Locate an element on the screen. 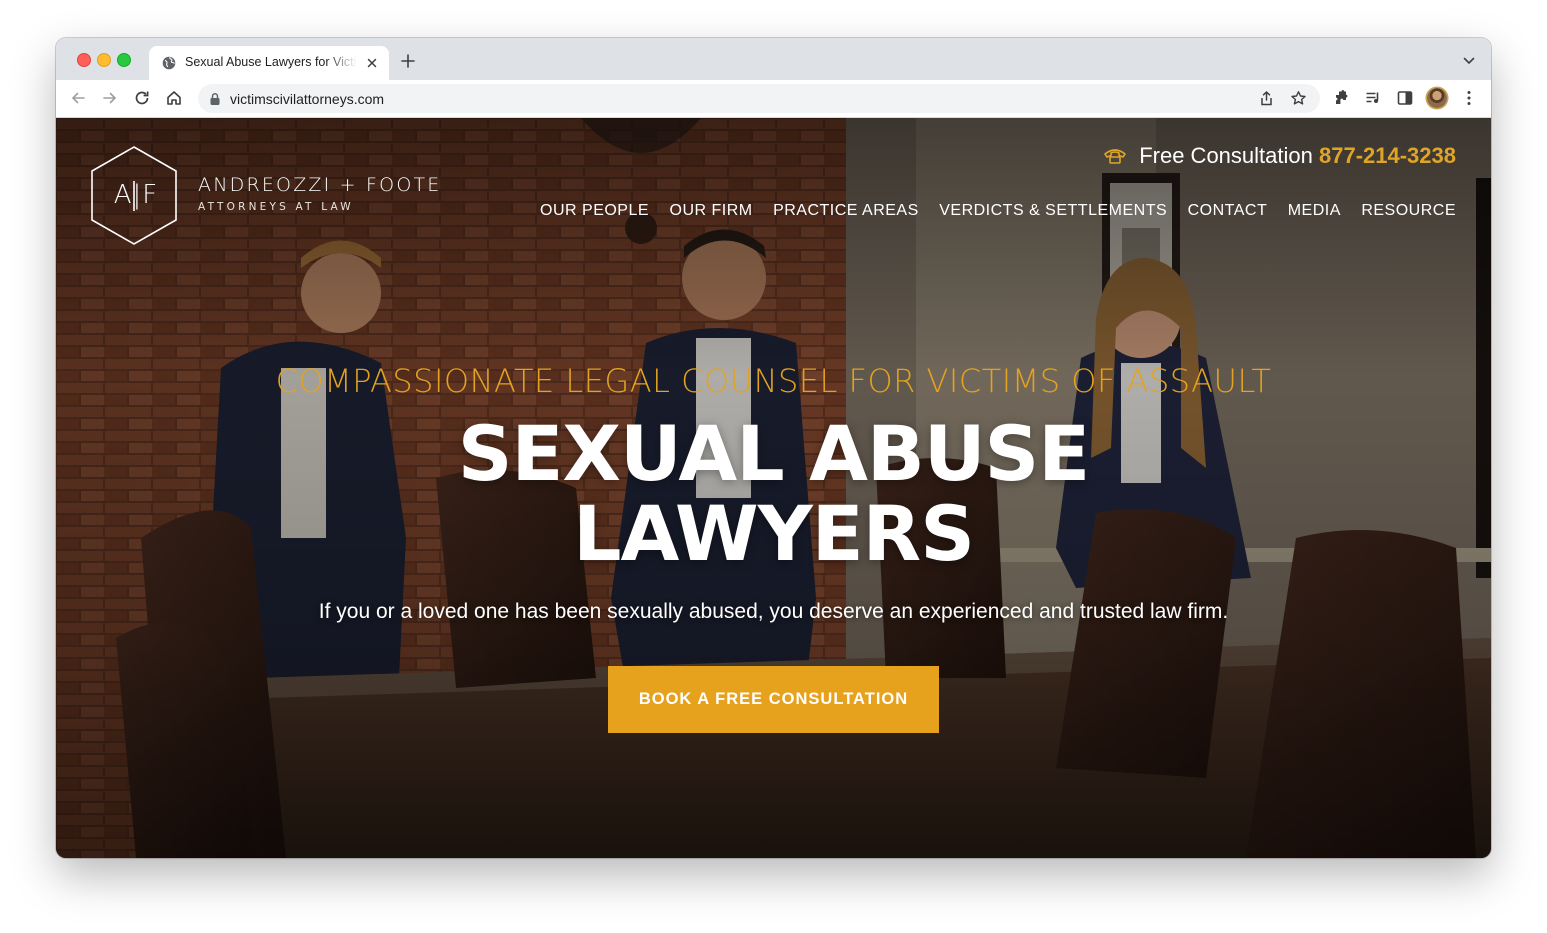 The image size is (1547, 933). nav-contact: CONTACT is located at coordinates (1228, 211).